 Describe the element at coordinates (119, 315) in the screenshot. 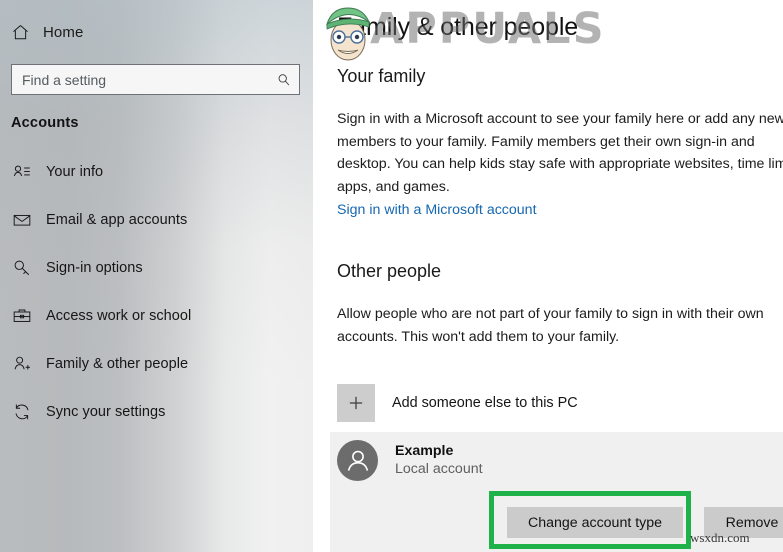

I see `sidebar-item-label: Access work or school` at that location.